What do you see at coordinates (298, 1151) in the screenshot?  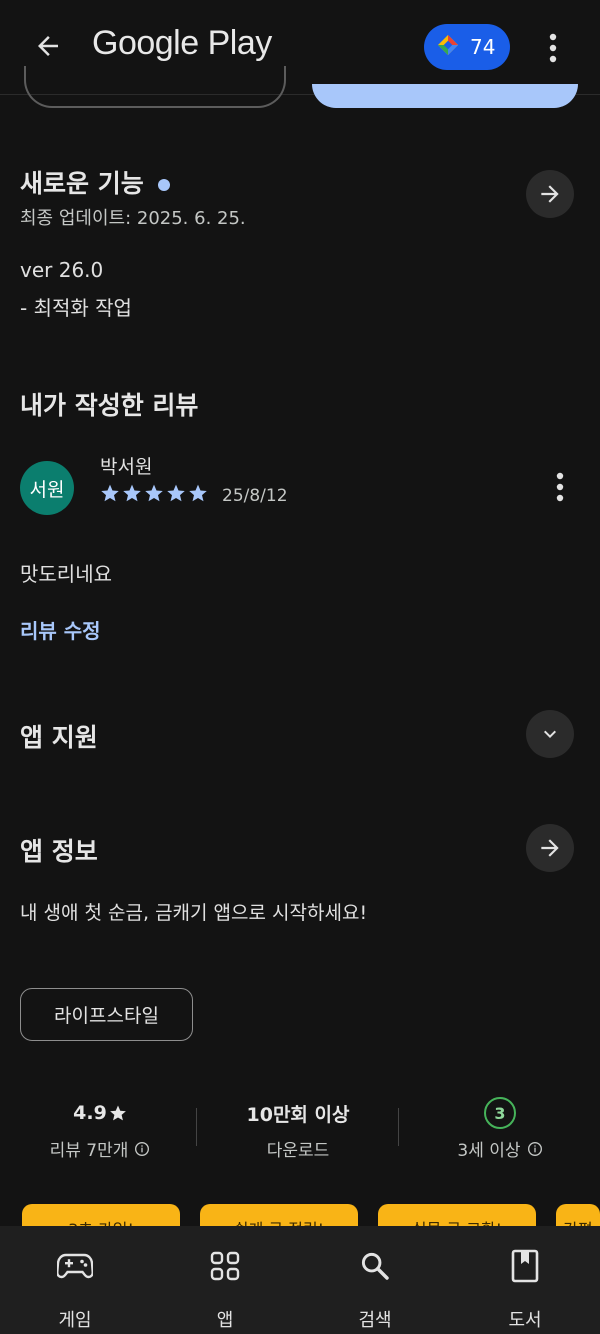 I see `downloads-label: 다운로드` at bounding box center [298, 1151].